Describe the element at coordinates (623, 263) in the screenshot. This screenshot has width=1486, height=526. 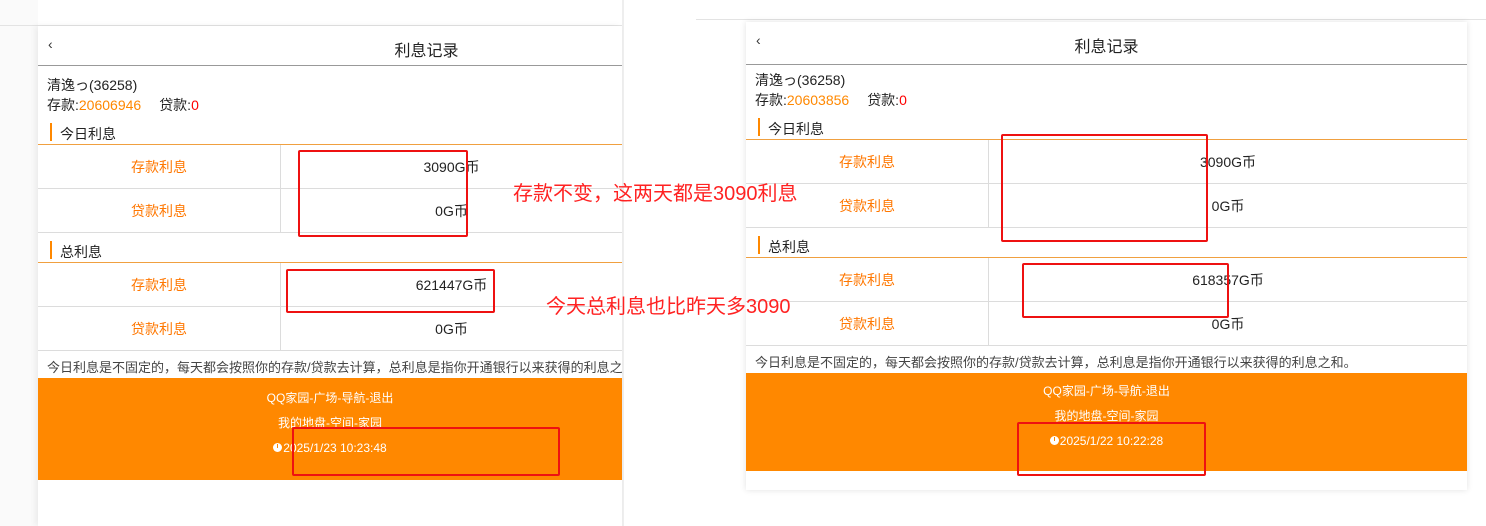
I see `screenshot-divider` at that location.